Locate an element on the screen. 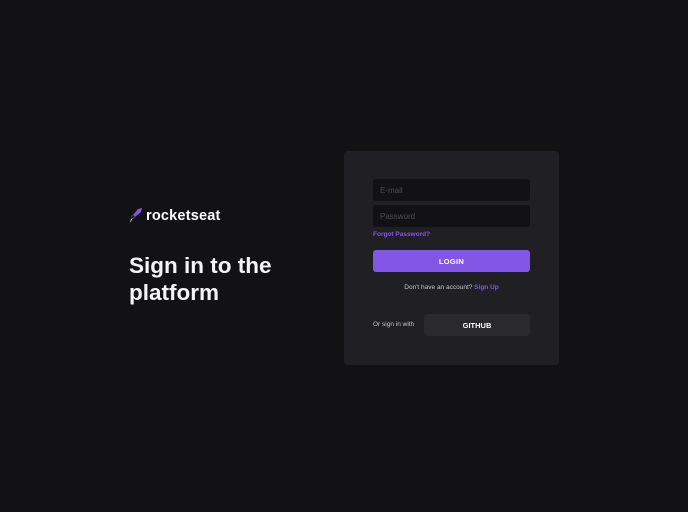 This screenshot has width=688, height=512. signup-link: Sign Up is located at coordinates (486, 287).